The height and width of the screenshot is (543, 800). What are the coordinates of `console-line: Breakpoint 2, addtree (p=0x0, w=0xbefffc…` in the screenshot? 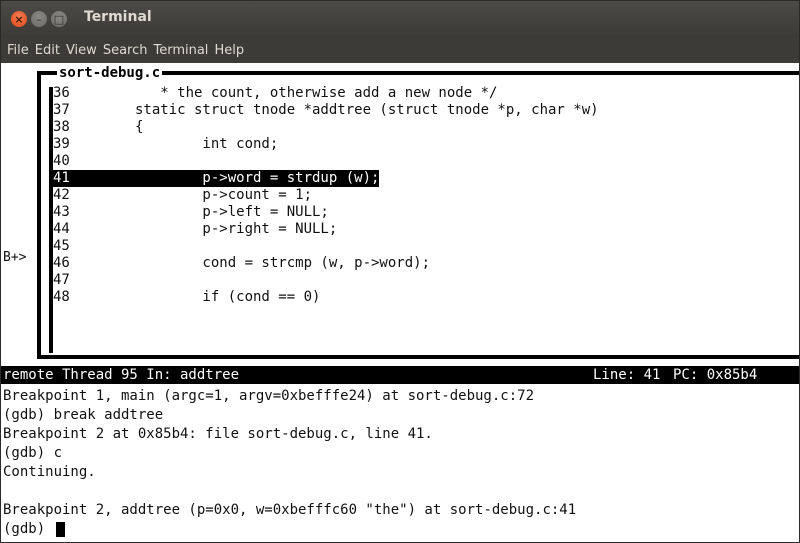 It's located at (290, 510).